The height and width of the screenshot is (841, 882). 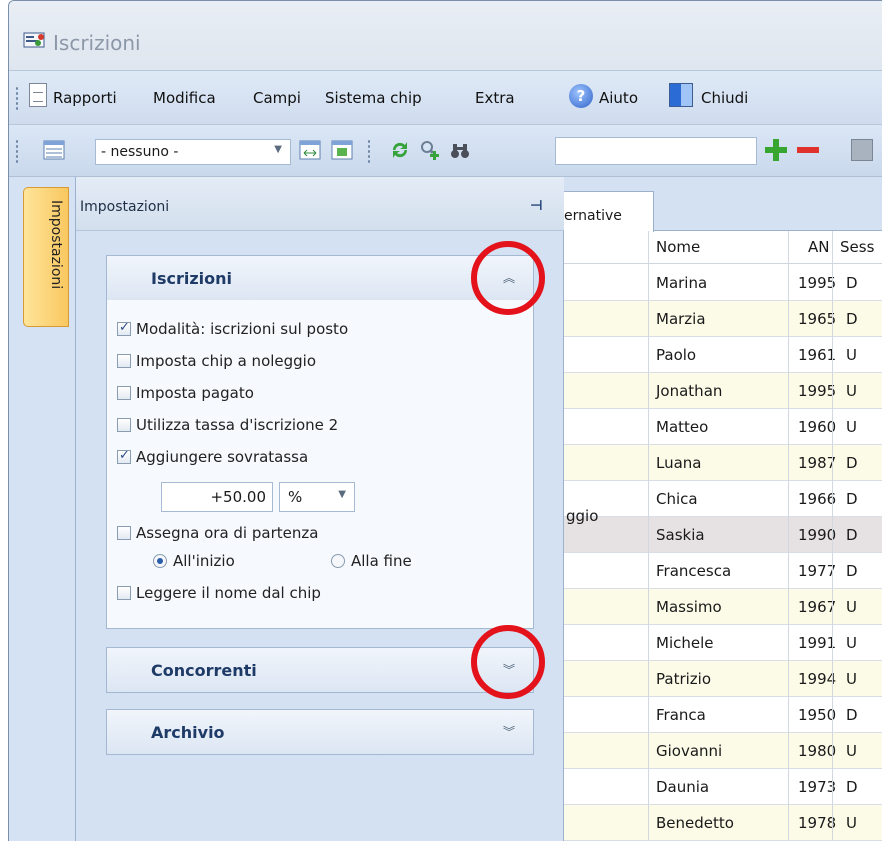 I want to click on menu-extra: Extra, so click(x=495, y=98).